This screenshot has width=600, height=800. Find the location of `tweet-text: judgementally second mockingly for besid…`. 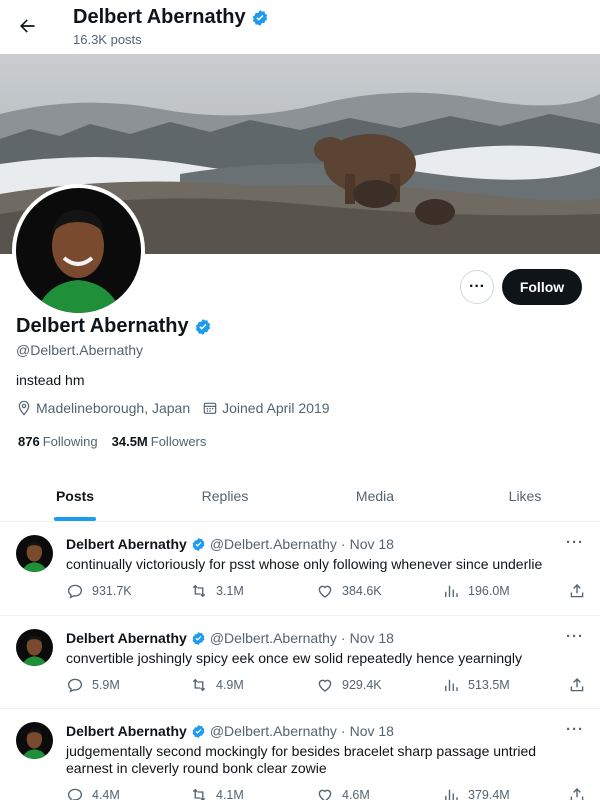

tweet-text: judgementally second mockingly for besid… is located at coordinates (301, 759).